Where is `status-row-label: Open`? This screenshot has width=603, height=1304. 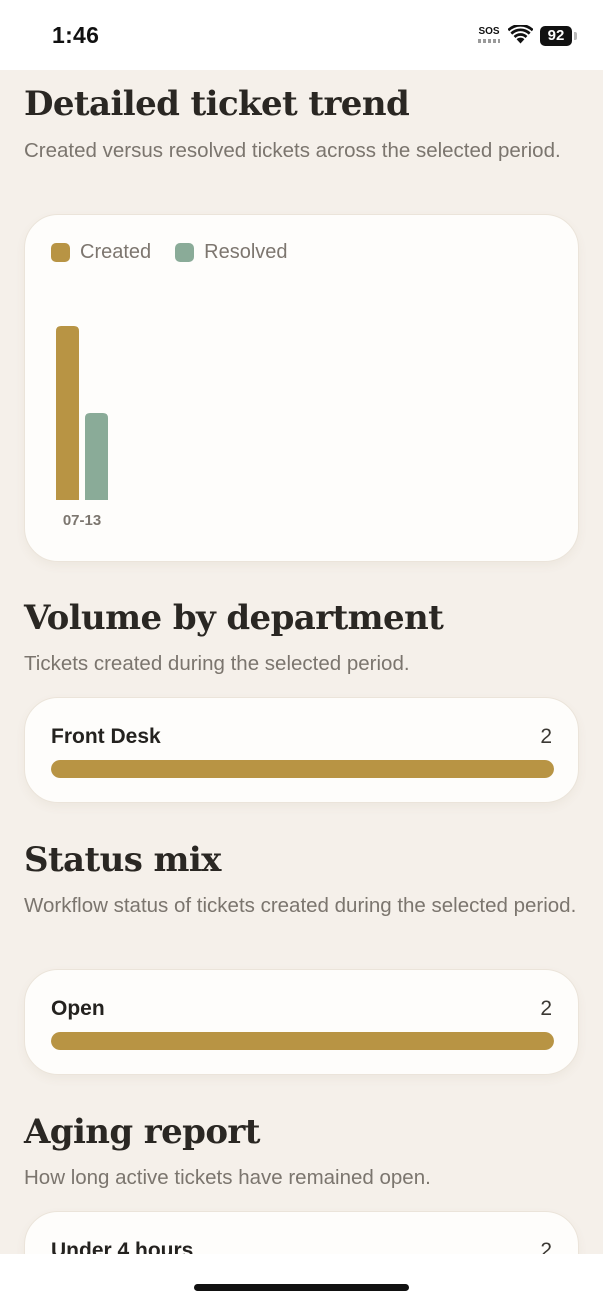
status-row-label: Open is located at coordinates (78, 1008).